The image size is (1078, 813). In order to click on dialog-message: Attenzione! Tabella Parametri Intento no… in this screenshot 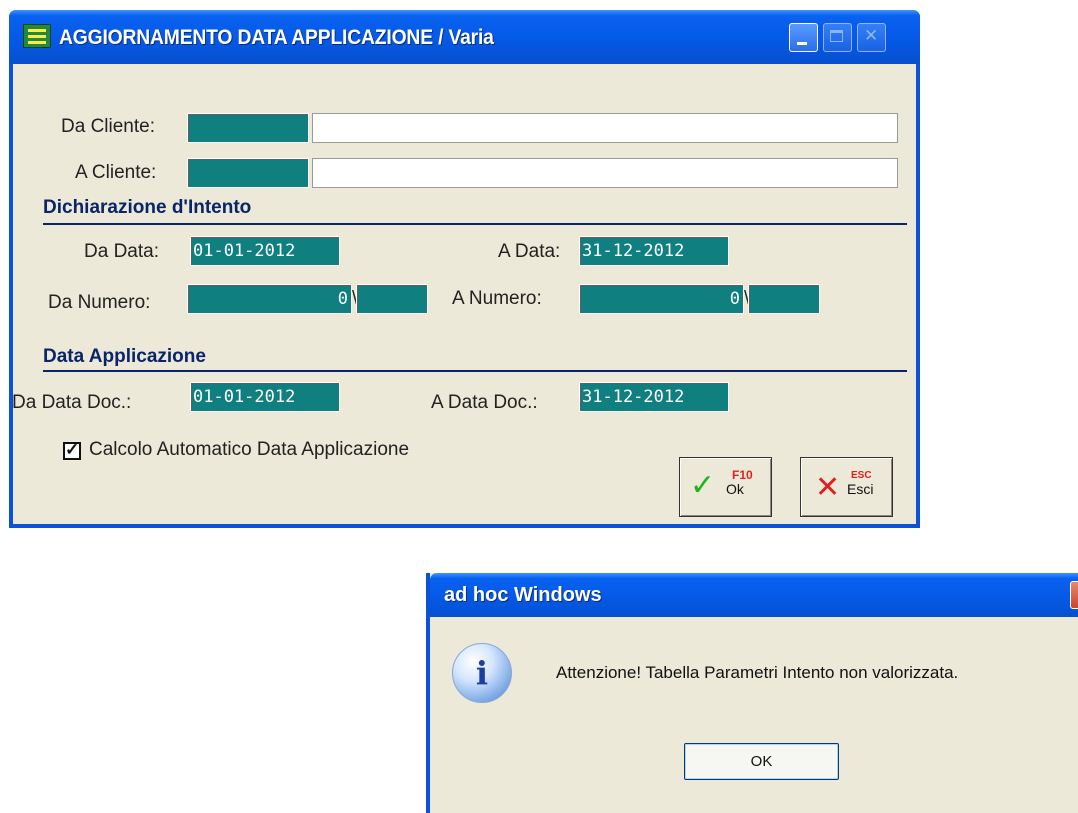, I will do `click(757, 672)`.